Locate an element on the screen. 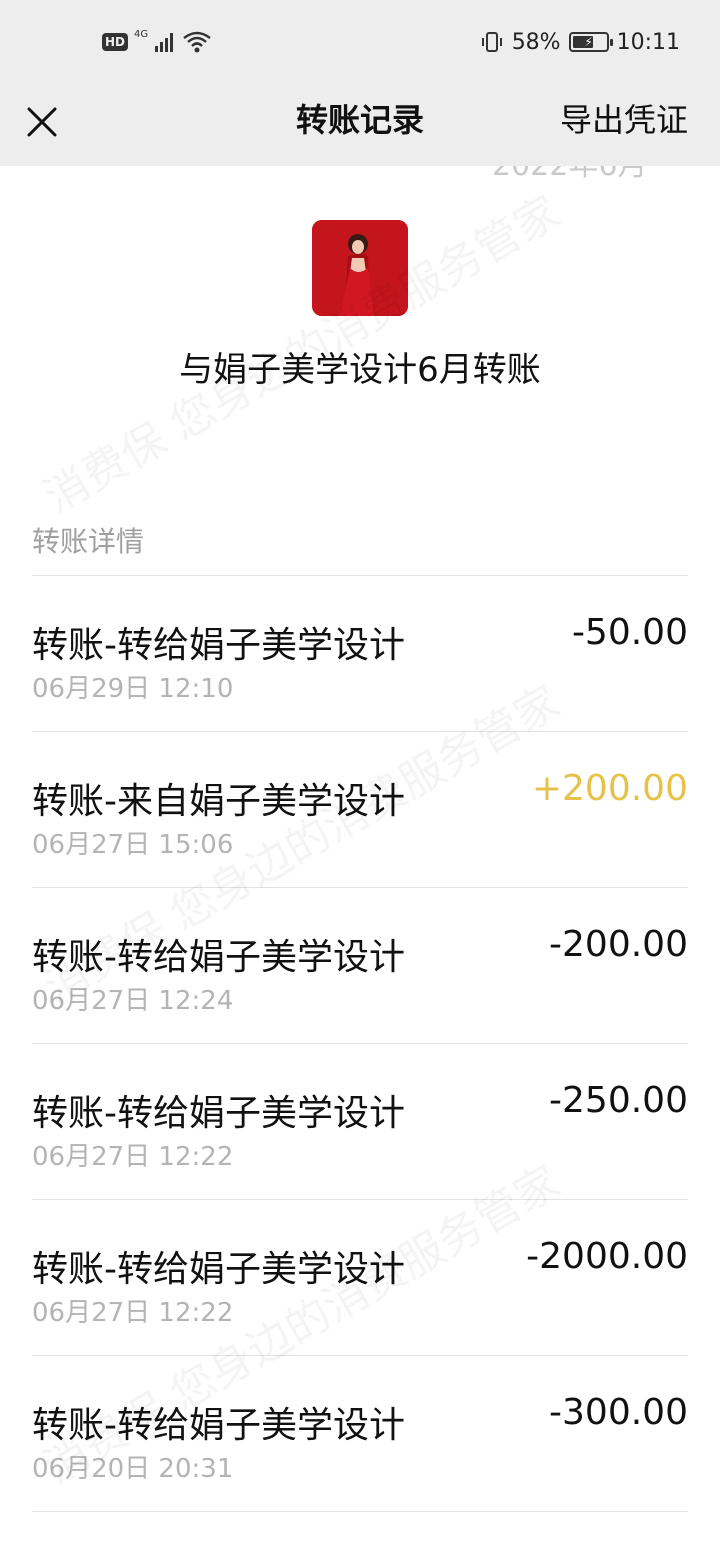 This screenshot has height=1560, width=720. status-bar-left: HD 4G is located at coordinates (157, 42).